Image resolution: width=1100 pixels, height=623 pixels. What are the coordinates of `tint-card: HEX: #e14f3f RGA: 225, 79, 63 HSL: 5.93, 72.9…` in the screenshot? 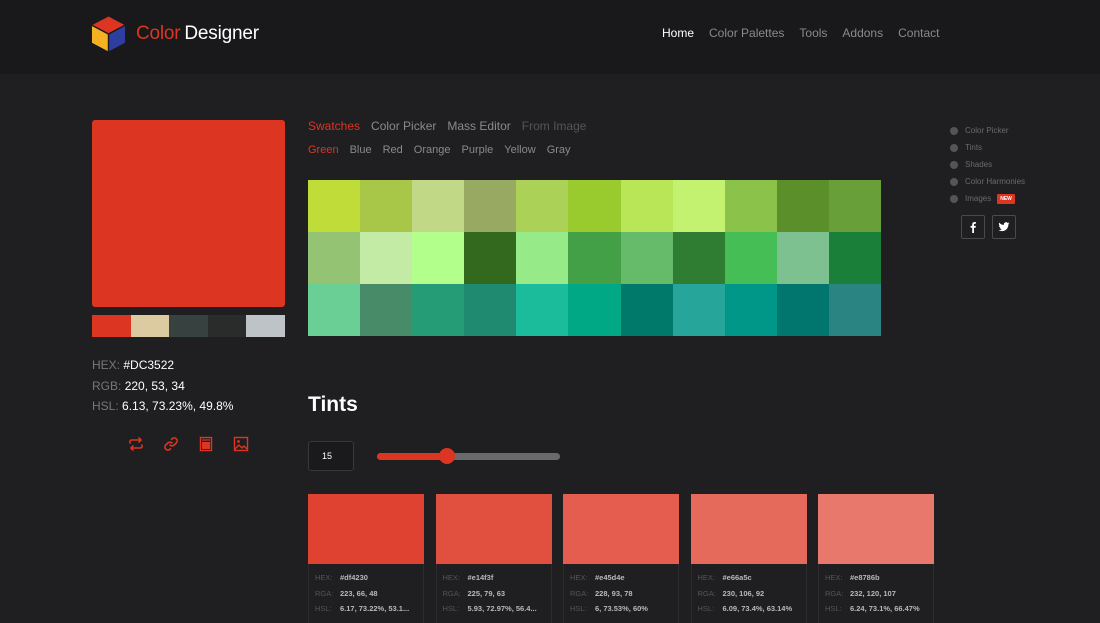 It's located at (493, 558).